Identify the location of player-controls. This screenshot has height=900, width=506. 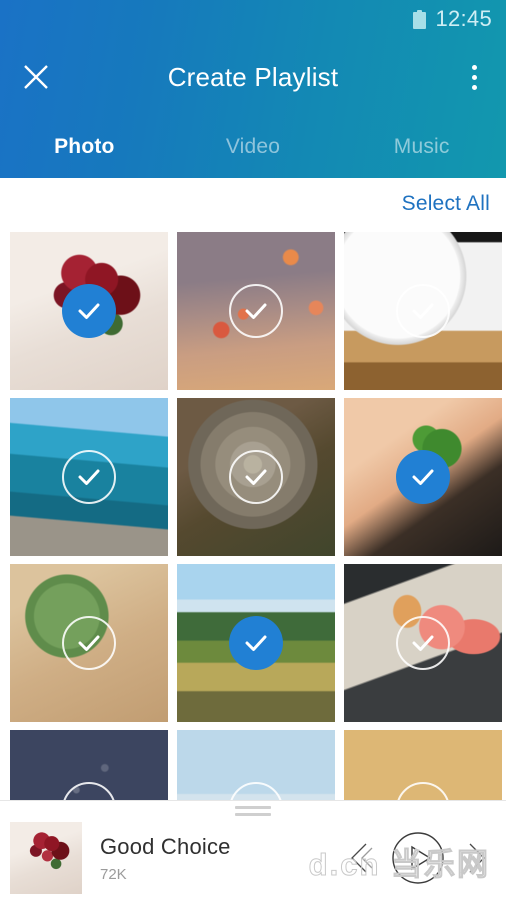
(418, 858).